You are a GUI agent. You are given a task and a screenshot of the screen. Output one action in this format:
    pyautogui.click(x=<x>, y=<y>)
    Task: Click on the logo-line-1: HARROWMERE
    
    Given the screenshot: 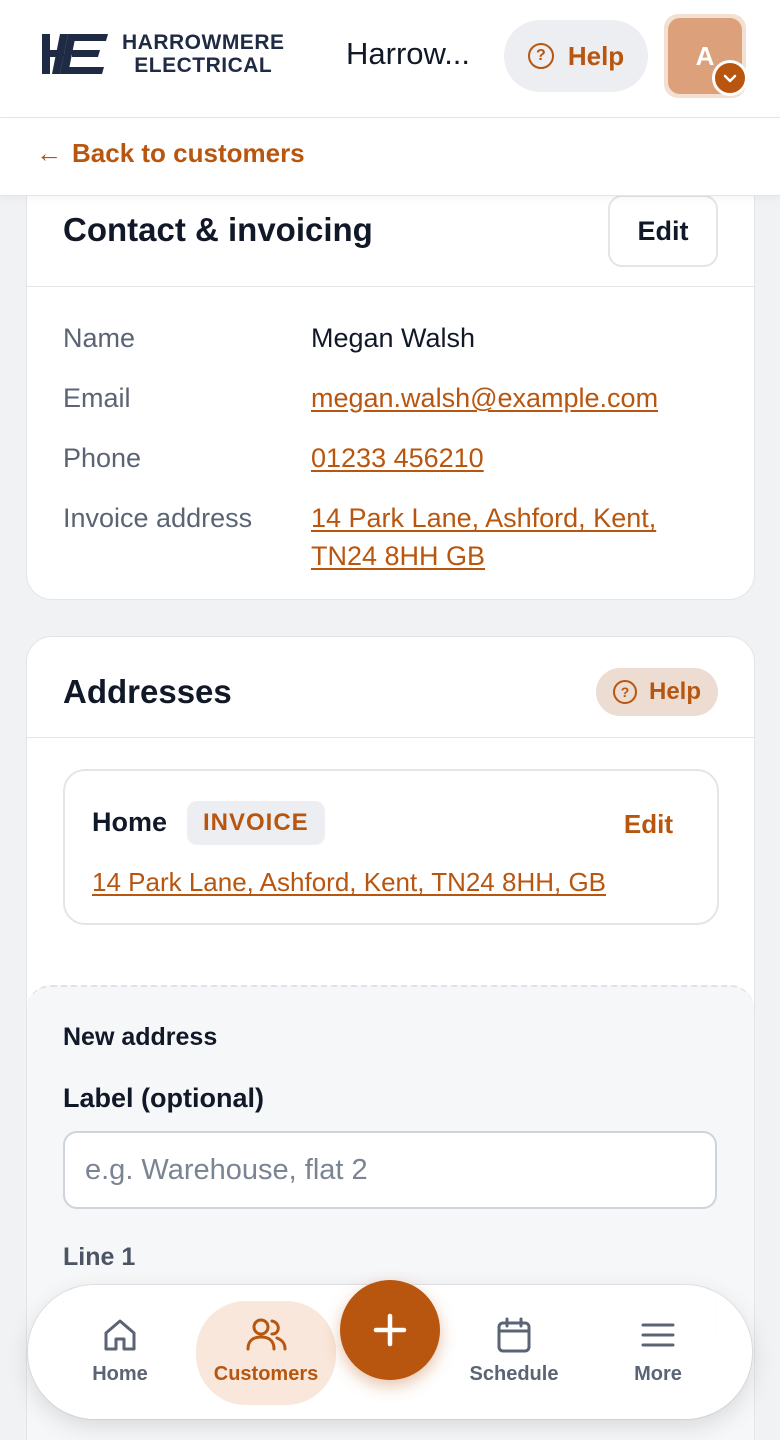 What is the action you would take?
    pyautogui.click(x=203, y=42)
    